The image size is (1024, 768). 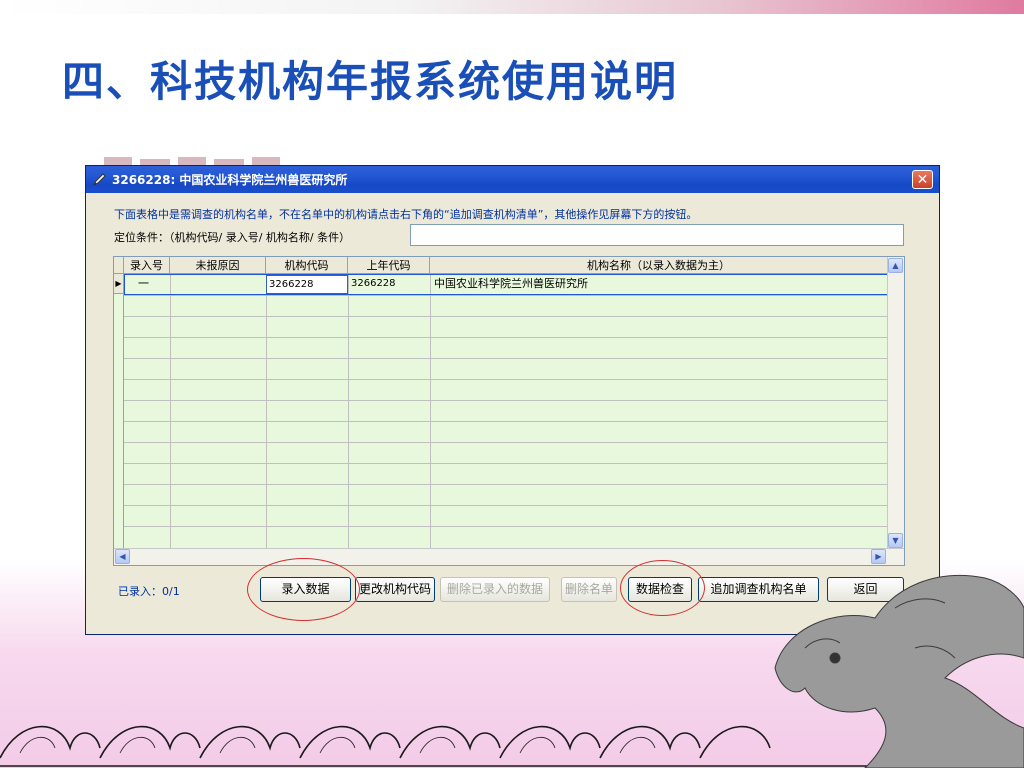 I want to click on column-header-entry-no: 录入号, so click(x=147, y=265).